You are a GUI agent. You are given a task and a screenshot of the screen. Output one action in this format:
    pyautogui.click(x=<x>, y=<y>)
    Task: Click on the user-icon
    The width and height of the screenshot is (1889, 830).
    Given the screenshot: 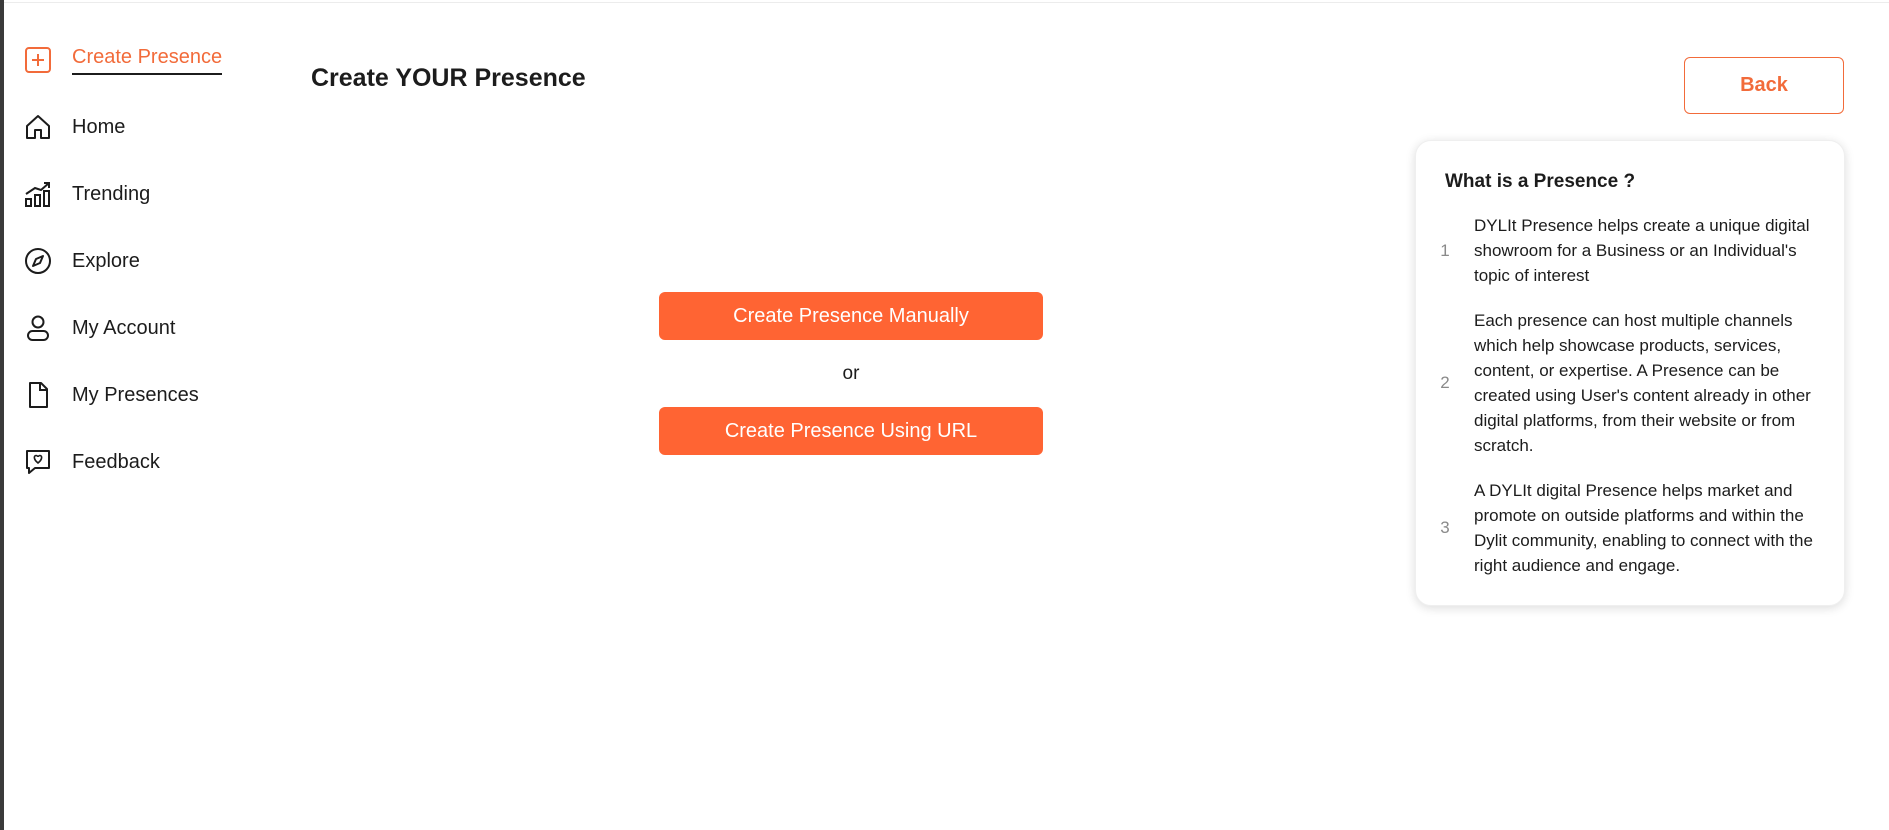 What is the action you would take?
    pyautogui.click(x=38, y=328)
    